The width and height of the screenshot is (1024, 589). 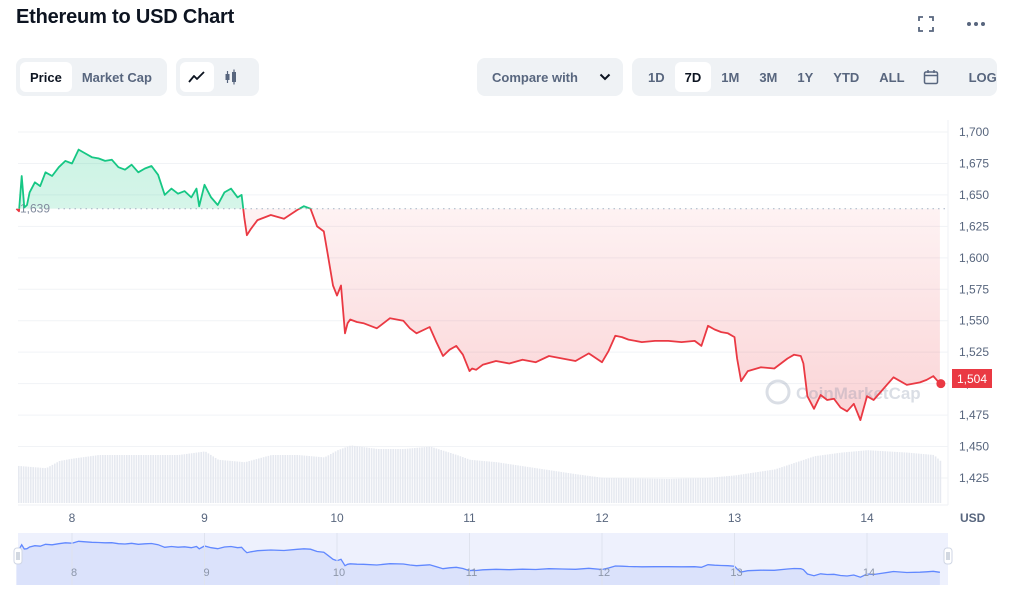 What do you see at coordinates (926, 24) in the screenshot?
I see `fullscreen-button` at bounding box center [926, 24].